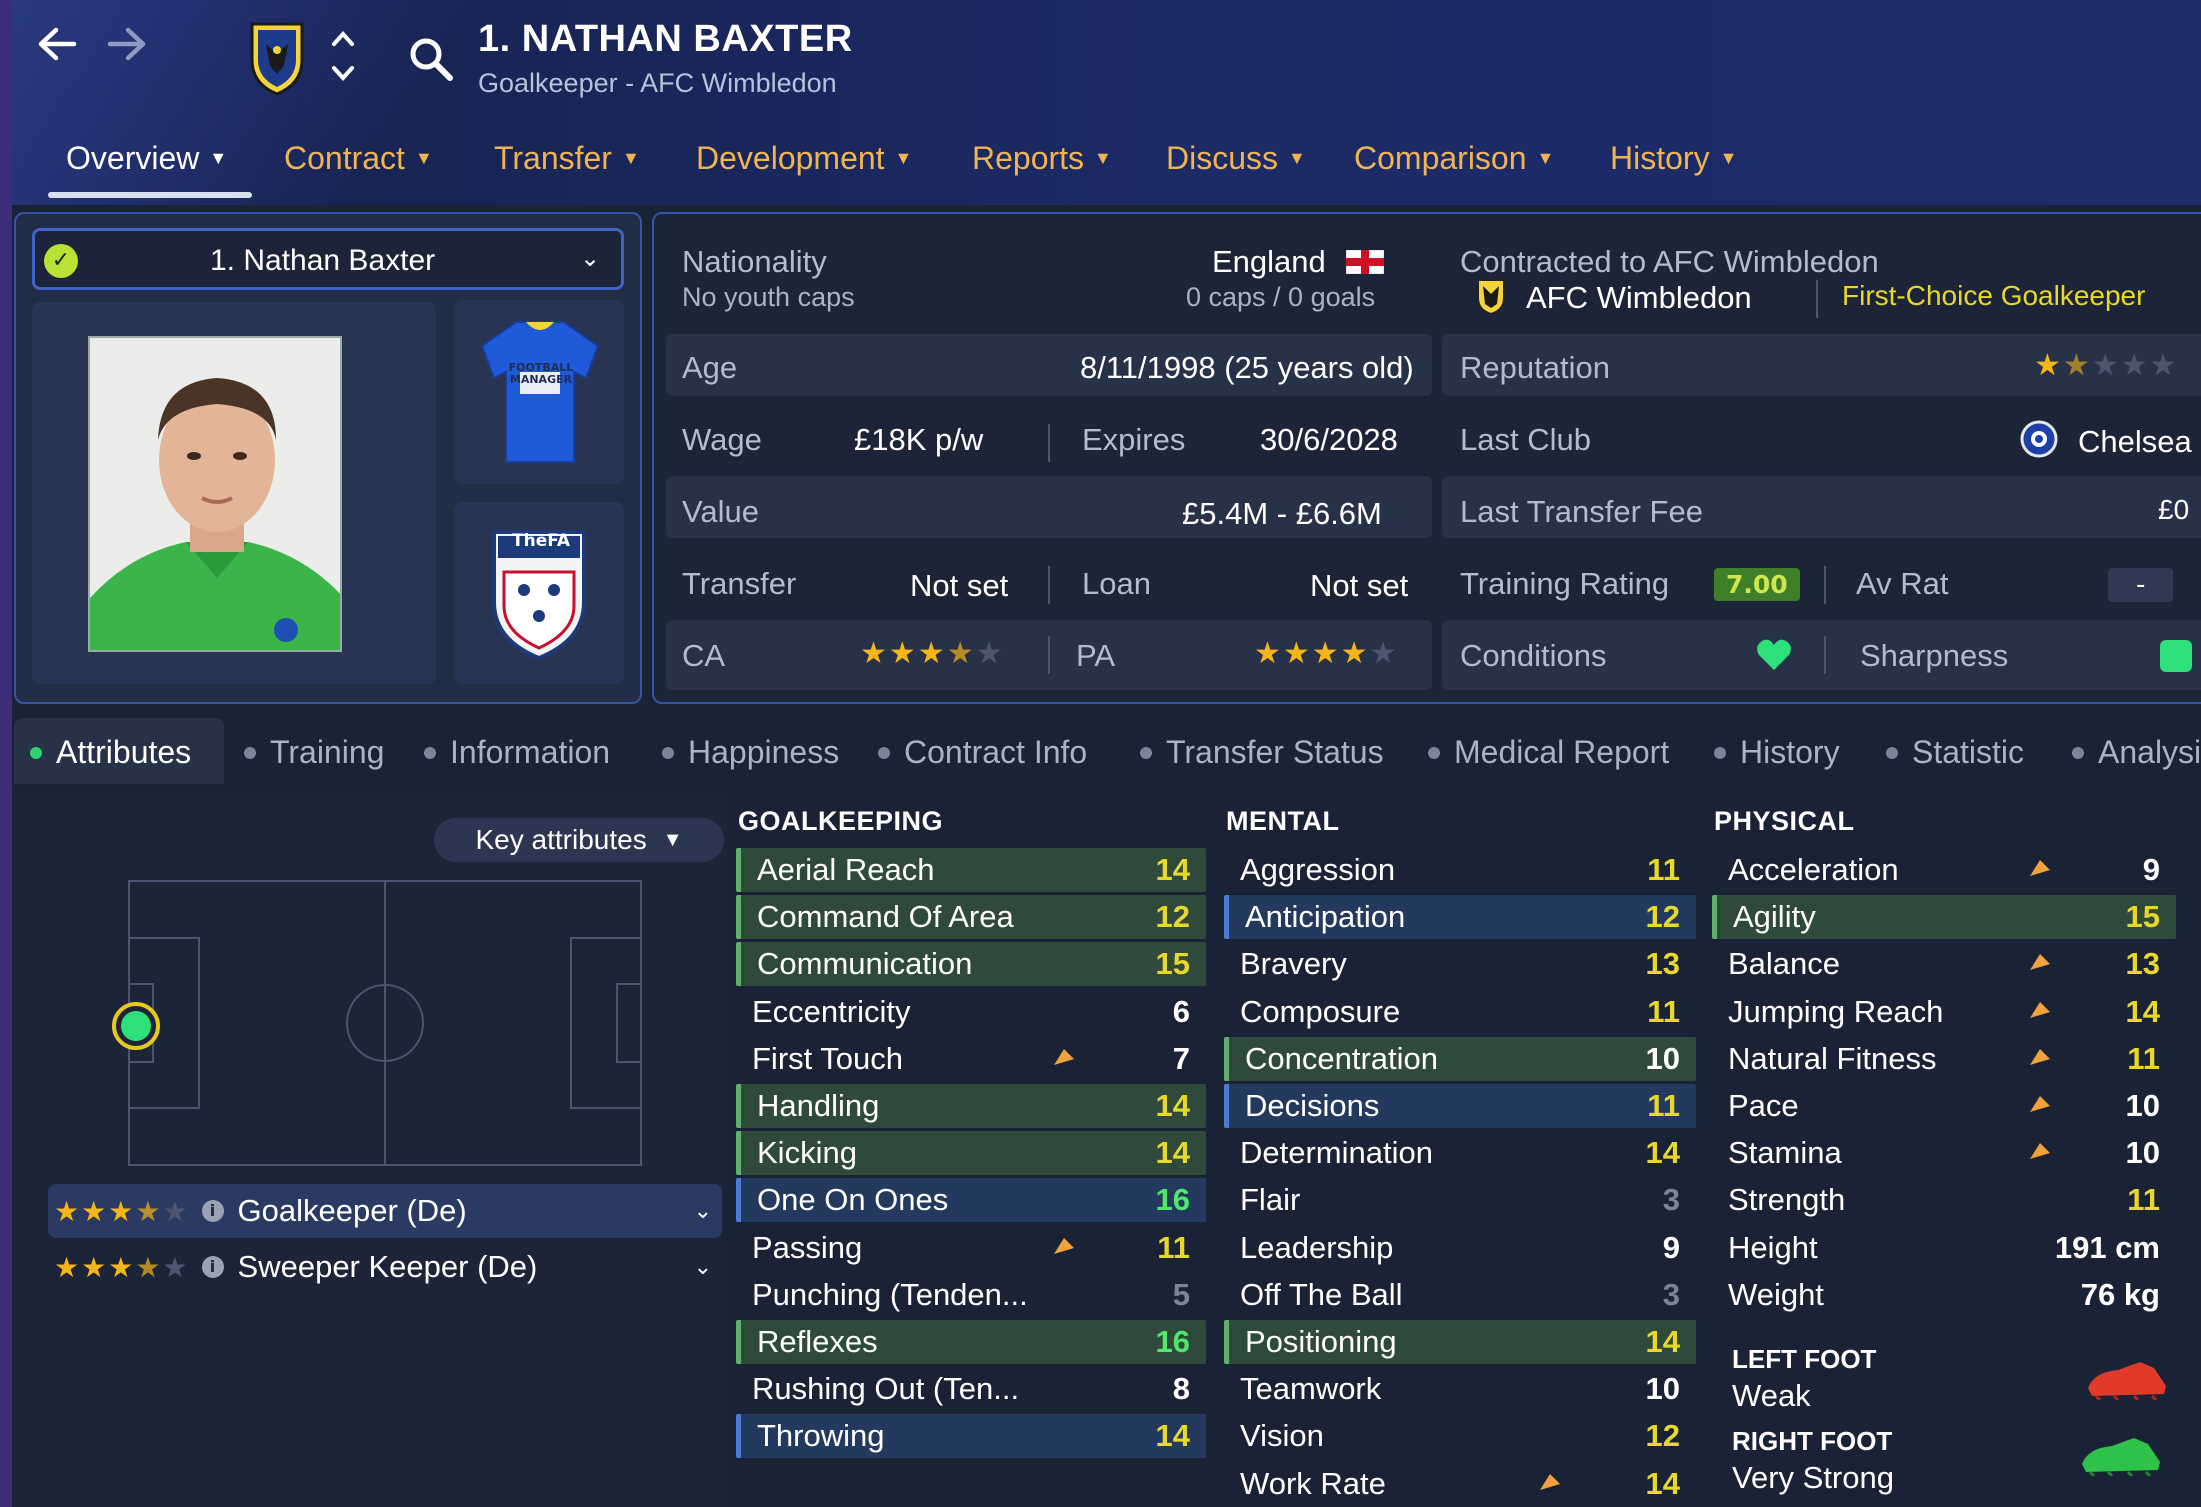 The height and width of the screenshot is (1507, 2201). I want to click on attribute-row: Height 191 cm, so click(1944, 1248).